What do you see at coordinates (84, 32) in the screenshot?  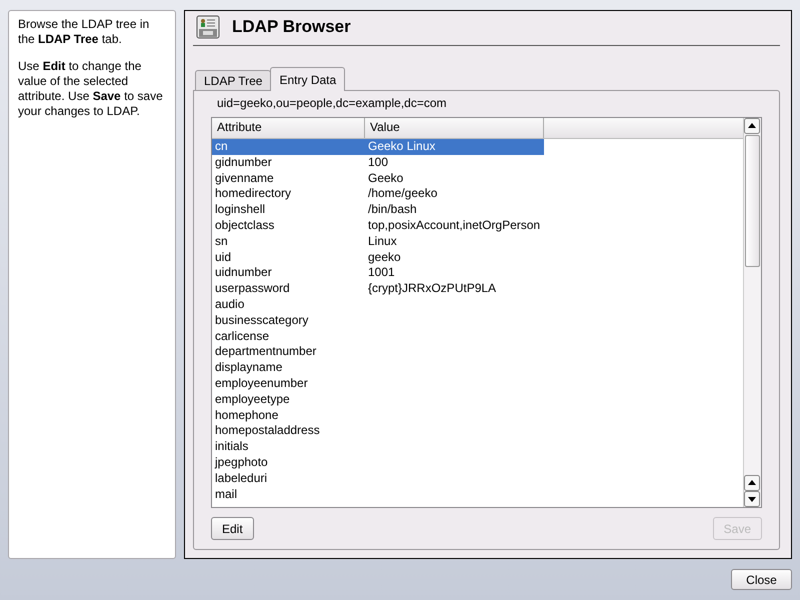 I see `help-text: Browse the LDAP tree in the LDAP Tree tab.` at bounding box center [84, 32].